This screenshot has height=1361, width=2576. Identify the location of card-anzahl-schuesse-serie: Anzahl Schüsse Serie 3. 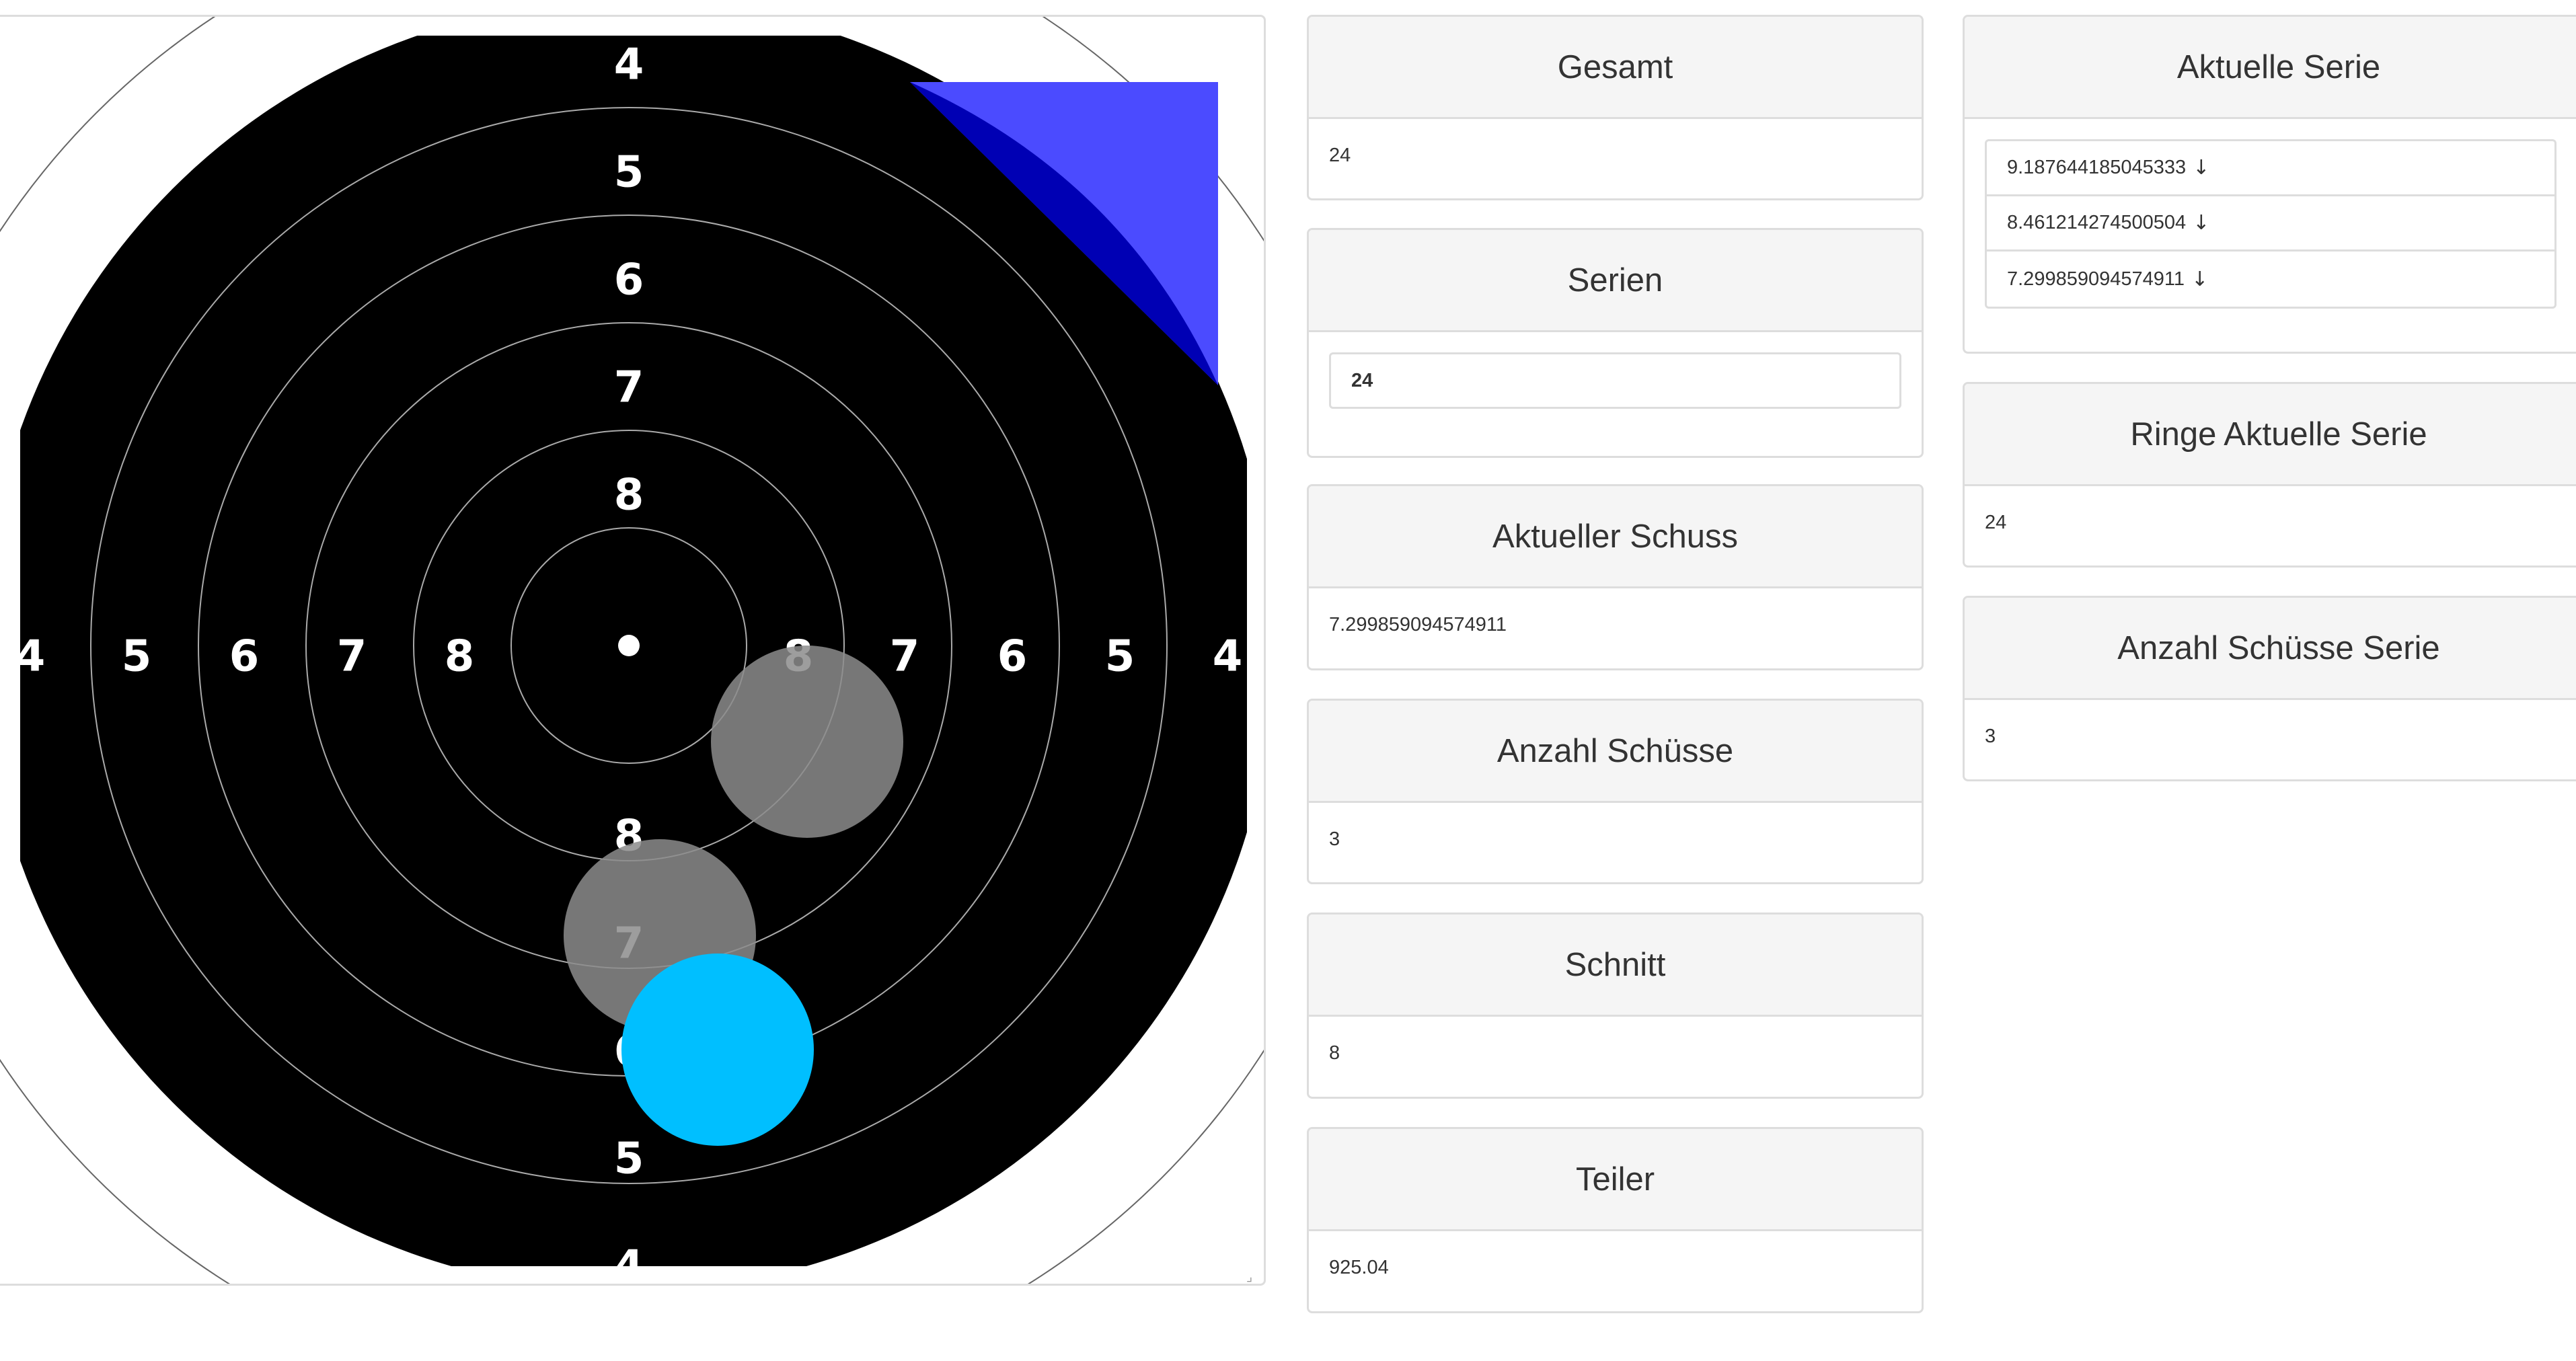
(2269, 688).